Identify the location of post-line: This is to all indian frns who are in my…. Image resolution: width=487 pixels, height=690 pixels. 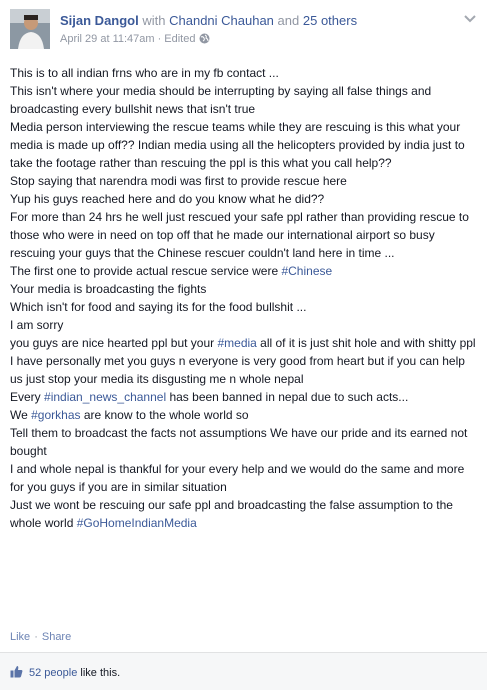
(245, 73).